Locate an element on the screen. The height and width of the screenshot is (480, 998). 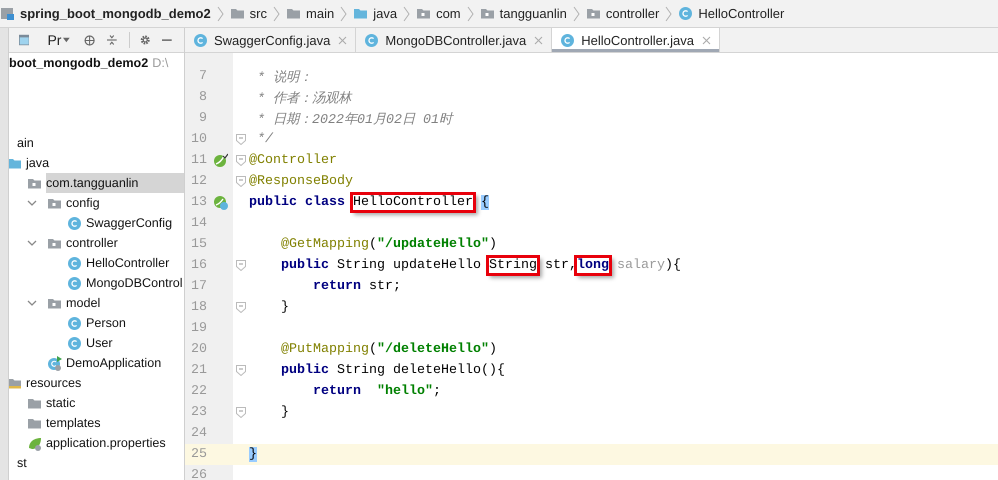
line-number: 22 is located at coordinates (198, 392).